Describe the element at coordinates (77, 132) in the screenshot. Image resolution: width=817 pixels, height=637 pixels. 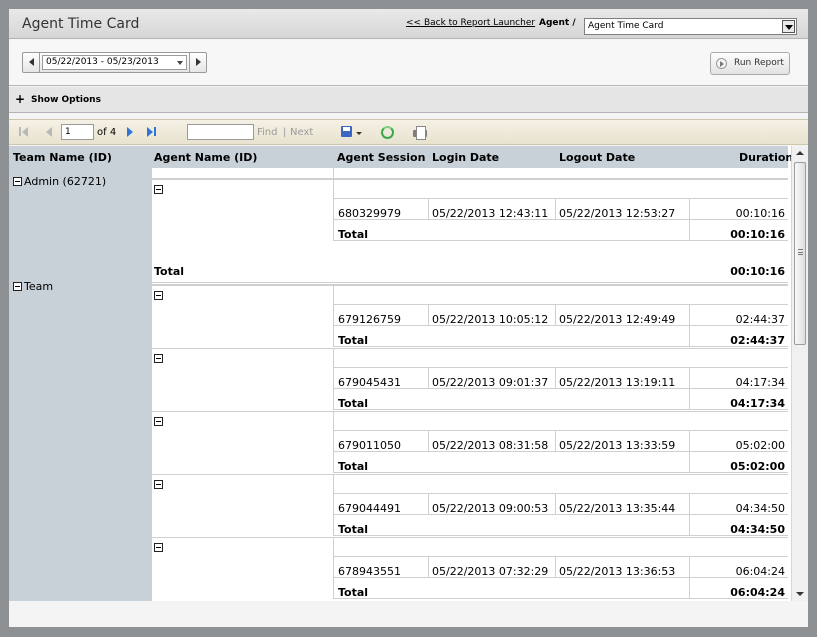
I see `page-number-input: 1` at that location.